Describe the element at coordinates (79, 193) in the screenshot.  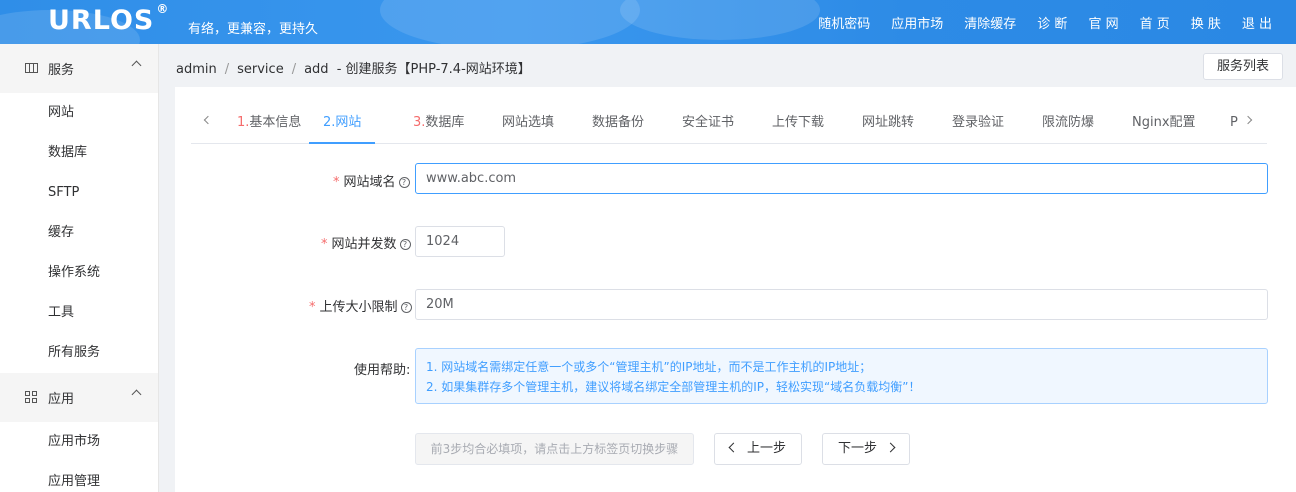
I see `sidebar-item-sftp: SFTP` at that location.